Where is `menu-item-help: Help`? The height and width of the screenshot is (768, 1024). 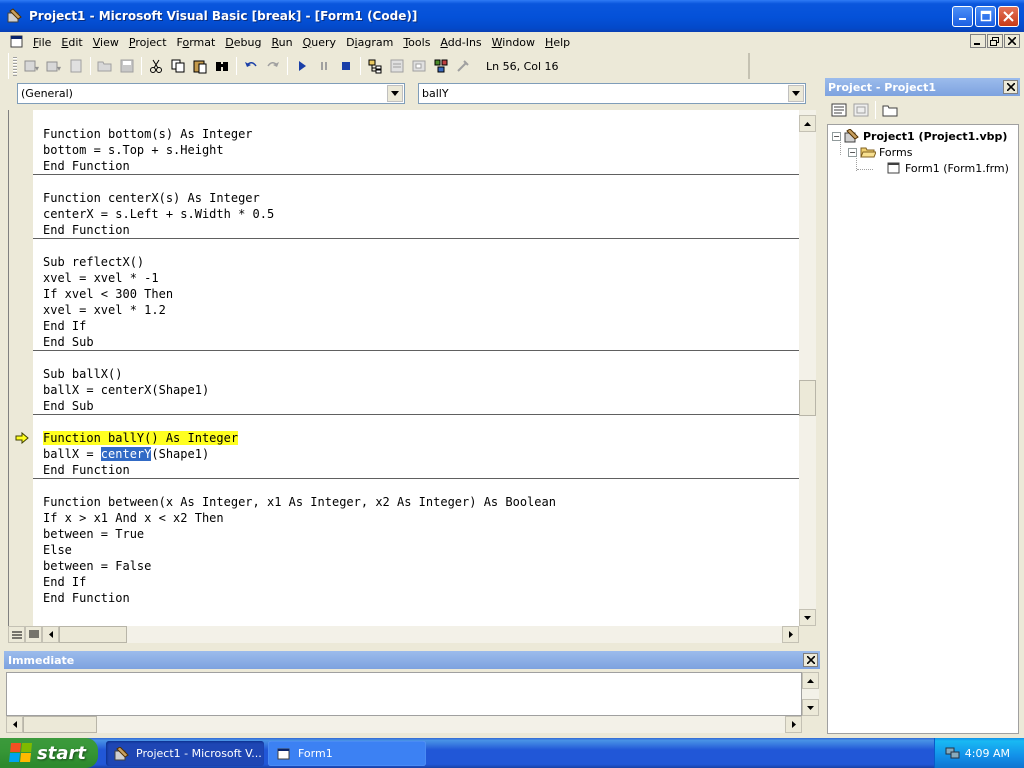
menu-item-help: Help is located at coordinates (557, 42).